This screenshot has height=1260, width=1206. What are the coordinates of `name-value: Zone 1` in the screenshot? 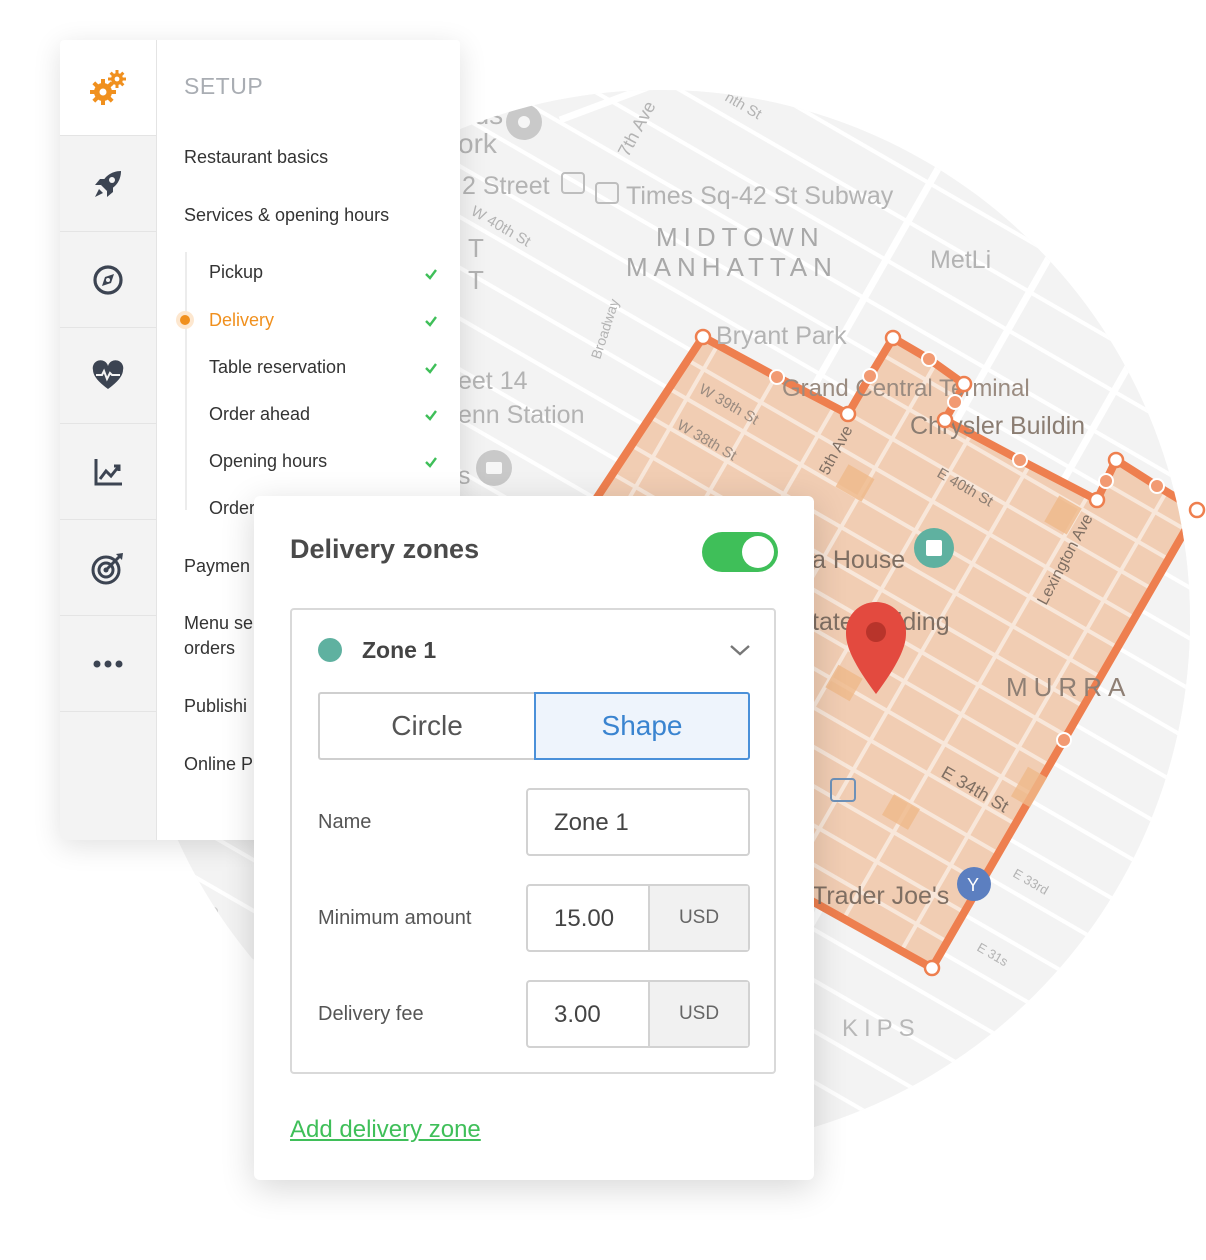 It's located at (591, 822).